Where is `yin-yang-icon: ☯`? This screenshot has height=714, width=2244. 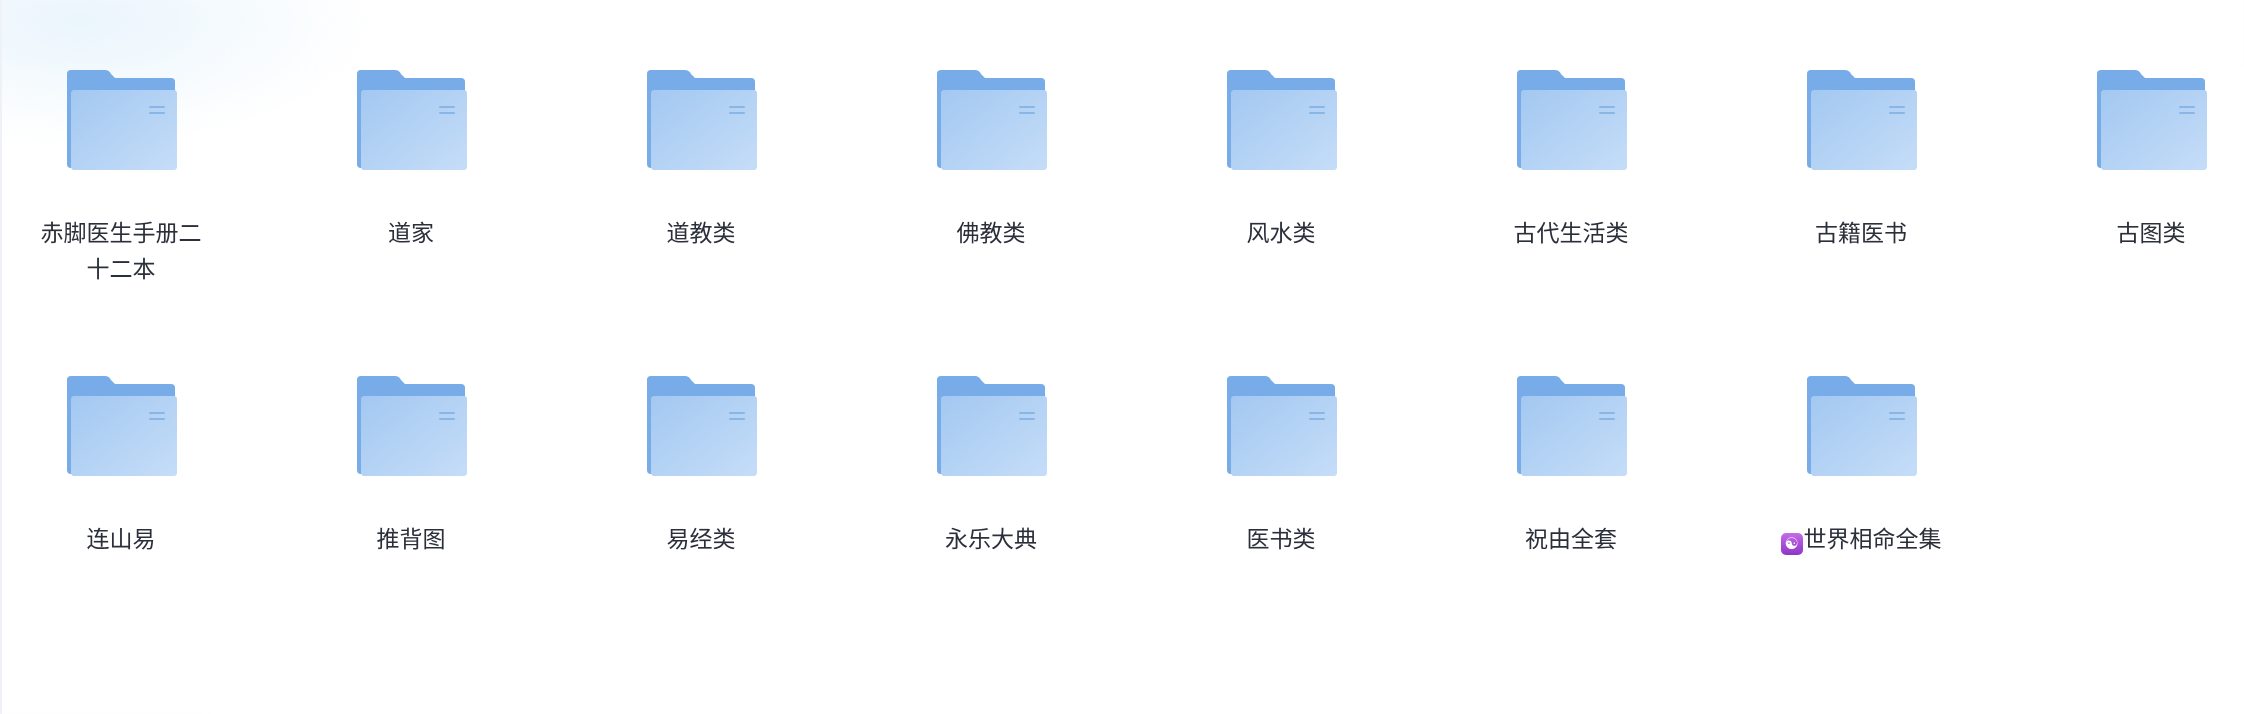
yin-yang-icon: ☯ is located at coordinates (1791, 544).